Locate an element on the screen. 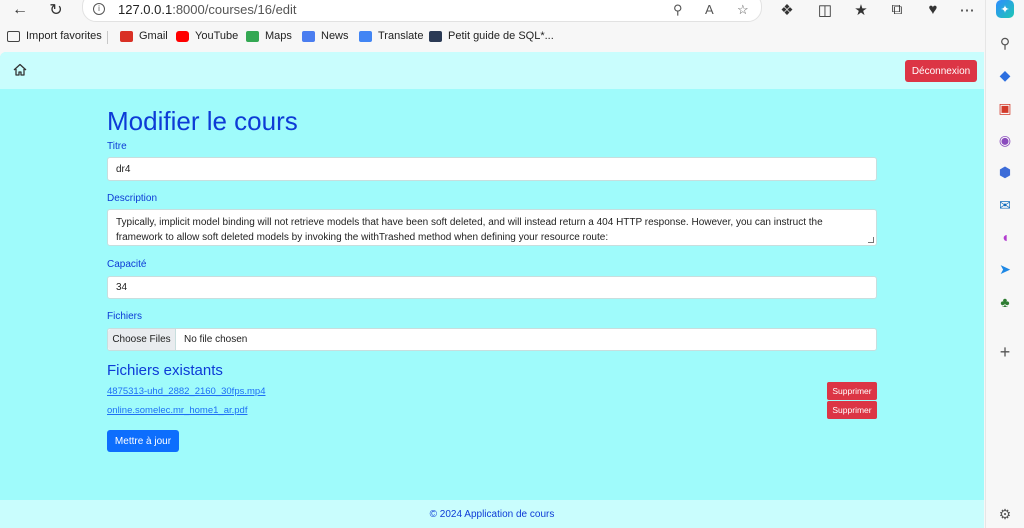  existing-file-link: 4875313-uhd_2882_2160_30fps.mp4 is located at coordinates (186, 391).